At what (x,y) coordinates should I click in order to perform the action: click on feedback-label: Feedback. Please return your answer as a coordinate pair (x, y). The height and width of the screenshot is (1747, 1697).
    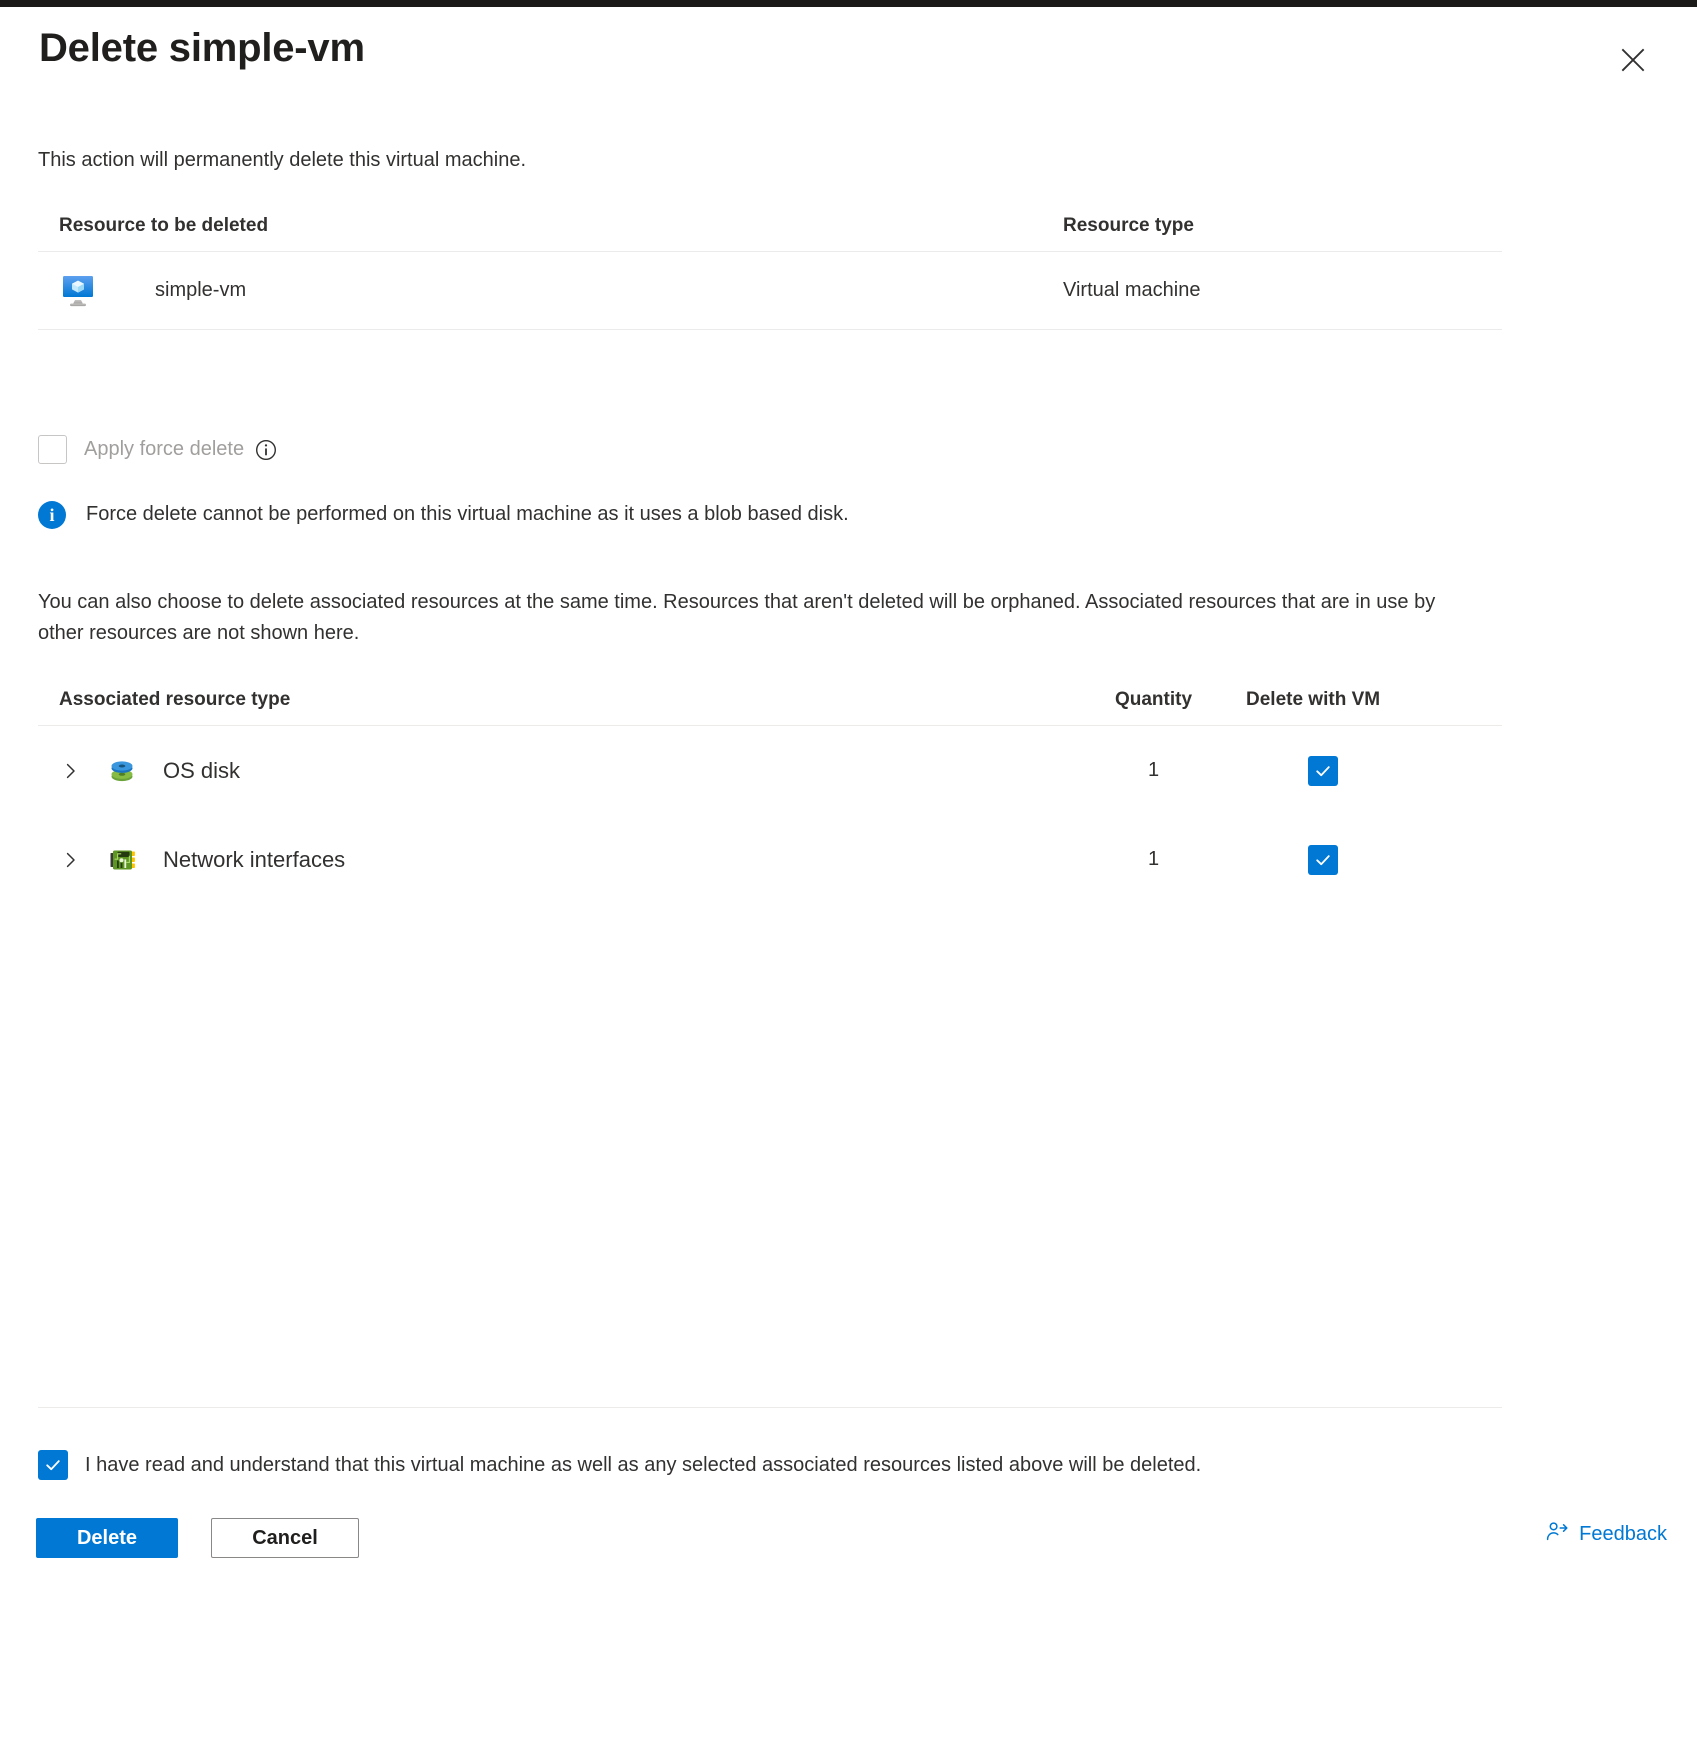
    Looking at the image, I should click on (1623, 1534).